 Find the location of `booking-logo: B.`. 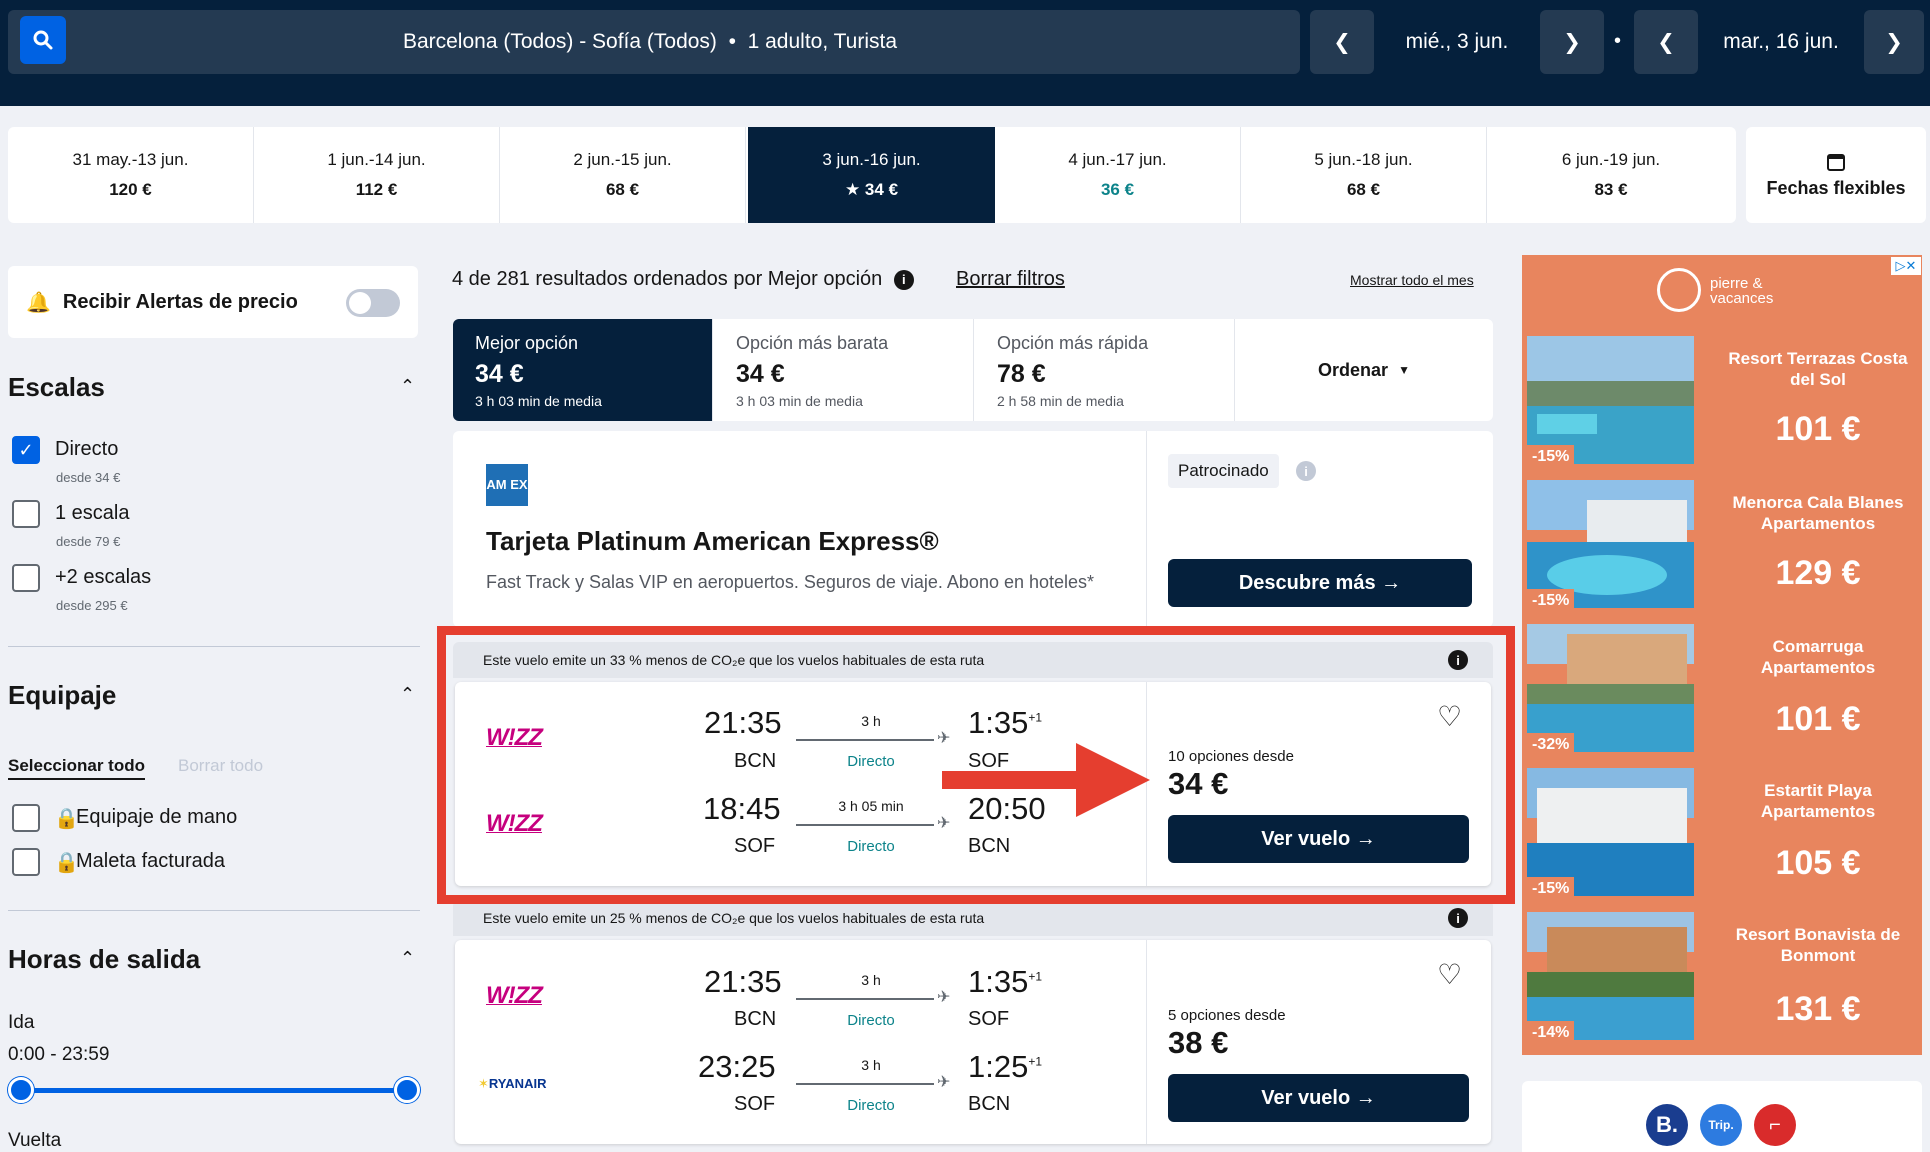

booking-logo: B. is located at coordinates (1667, 1125).